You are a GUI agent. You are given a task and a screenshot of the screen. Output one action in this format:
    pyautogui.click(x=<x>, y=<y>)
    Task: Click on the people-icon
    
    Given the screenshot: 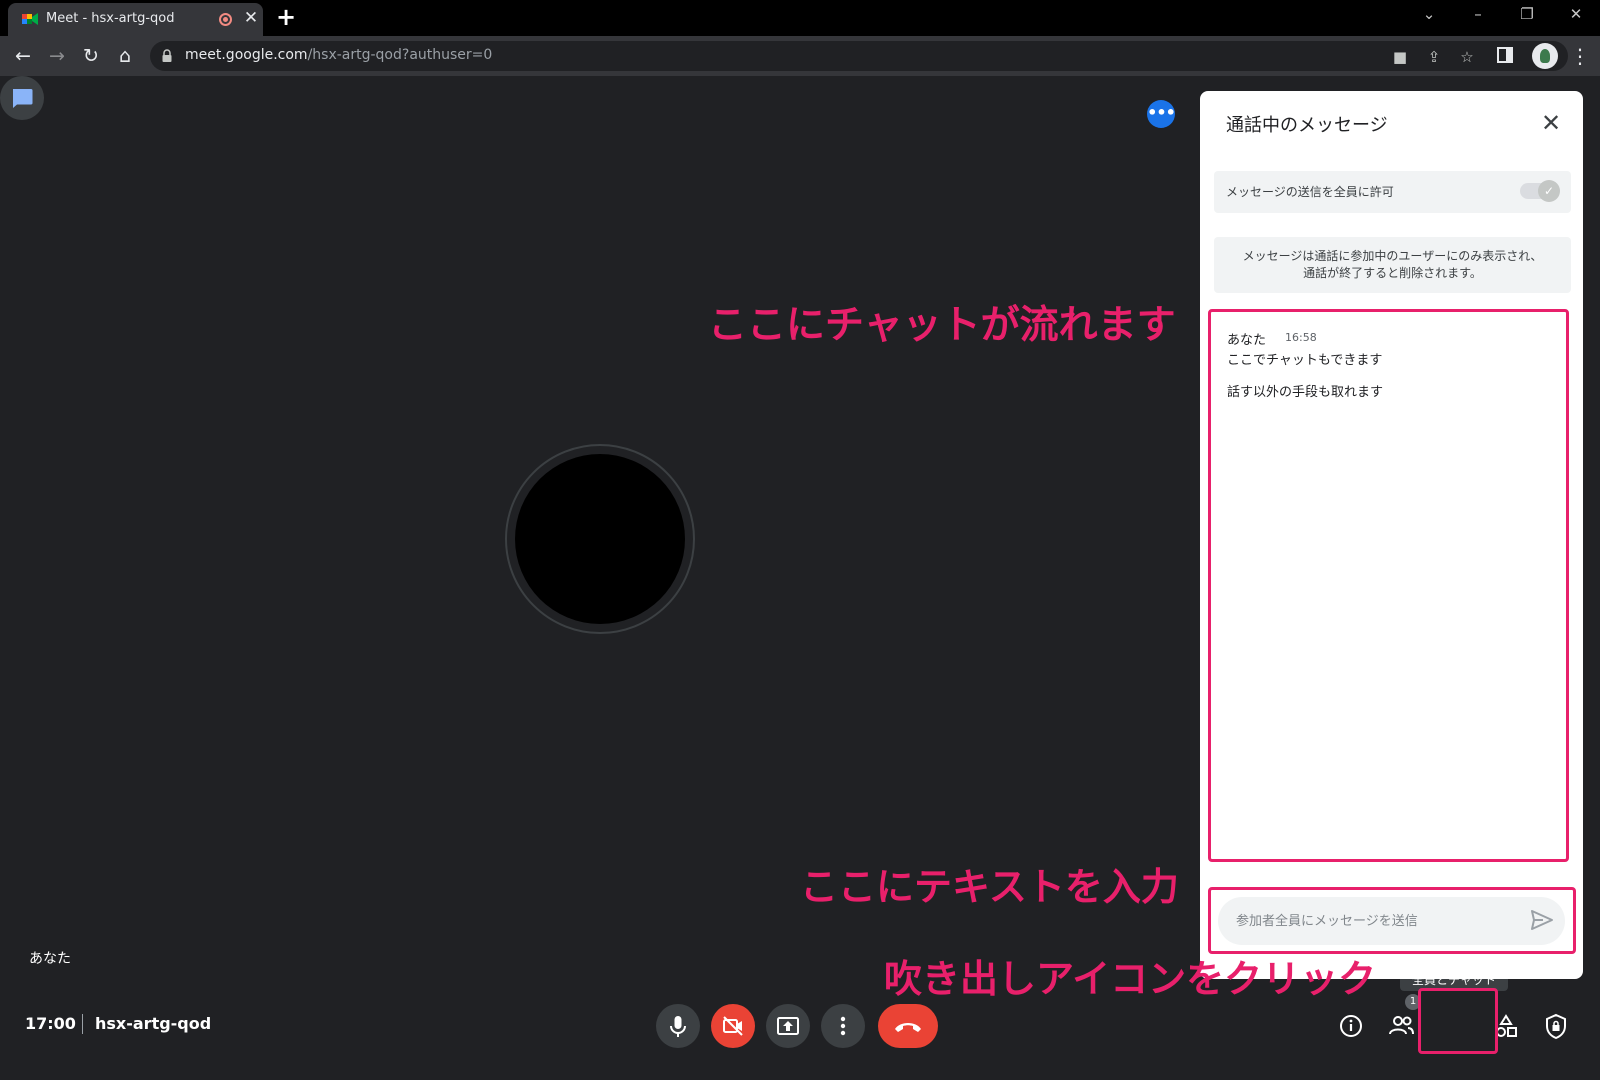 What is the action you would take?
    pyautogui.click(x=1401, y=1025)
    